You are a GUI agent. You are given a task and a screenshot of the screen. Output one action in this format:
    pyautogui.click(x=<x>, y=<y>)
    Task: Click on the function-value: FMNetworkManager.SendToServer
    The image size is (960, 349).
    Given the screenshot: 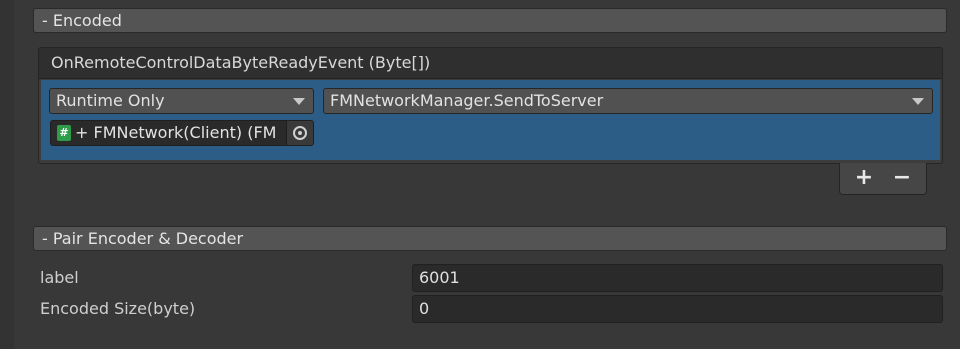 What is the action you would take?
    pyautogui.click(x=467, y=100)
    